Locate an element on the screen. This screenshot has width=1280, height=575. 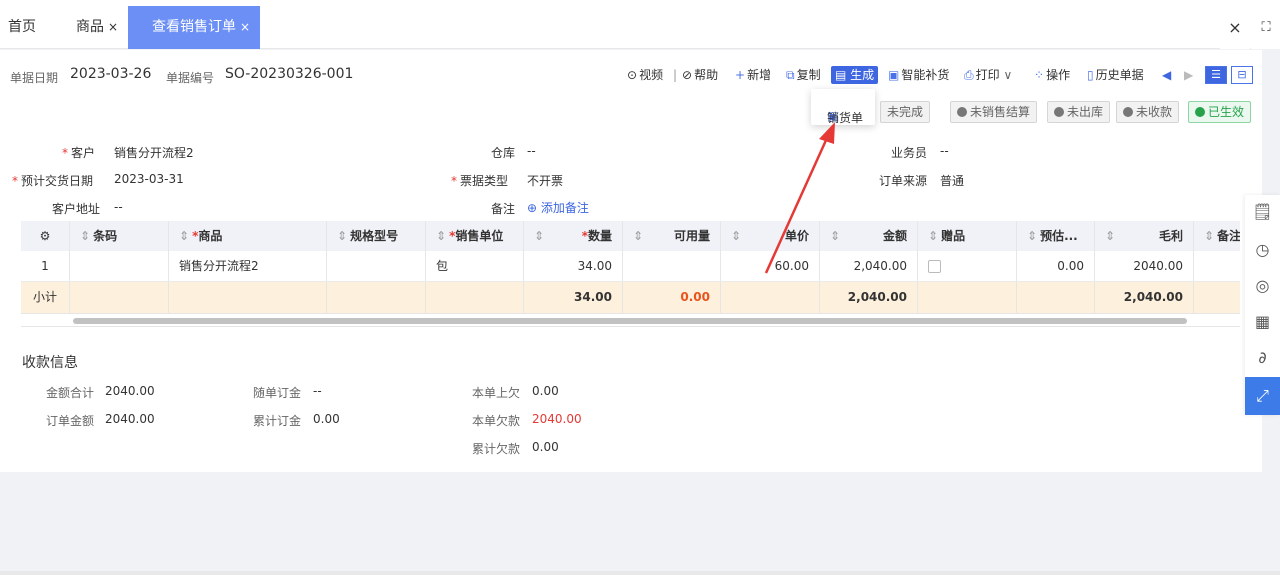
annotation-arrow is located at coordinates (799, 198).